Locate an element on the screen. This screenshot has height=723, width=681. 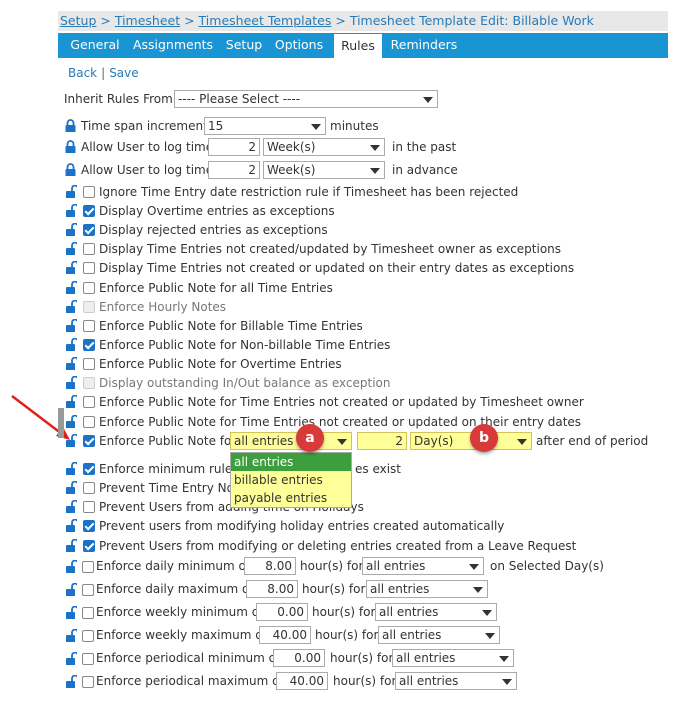
period-rule-checkbox is located at coordinates (89, 441).